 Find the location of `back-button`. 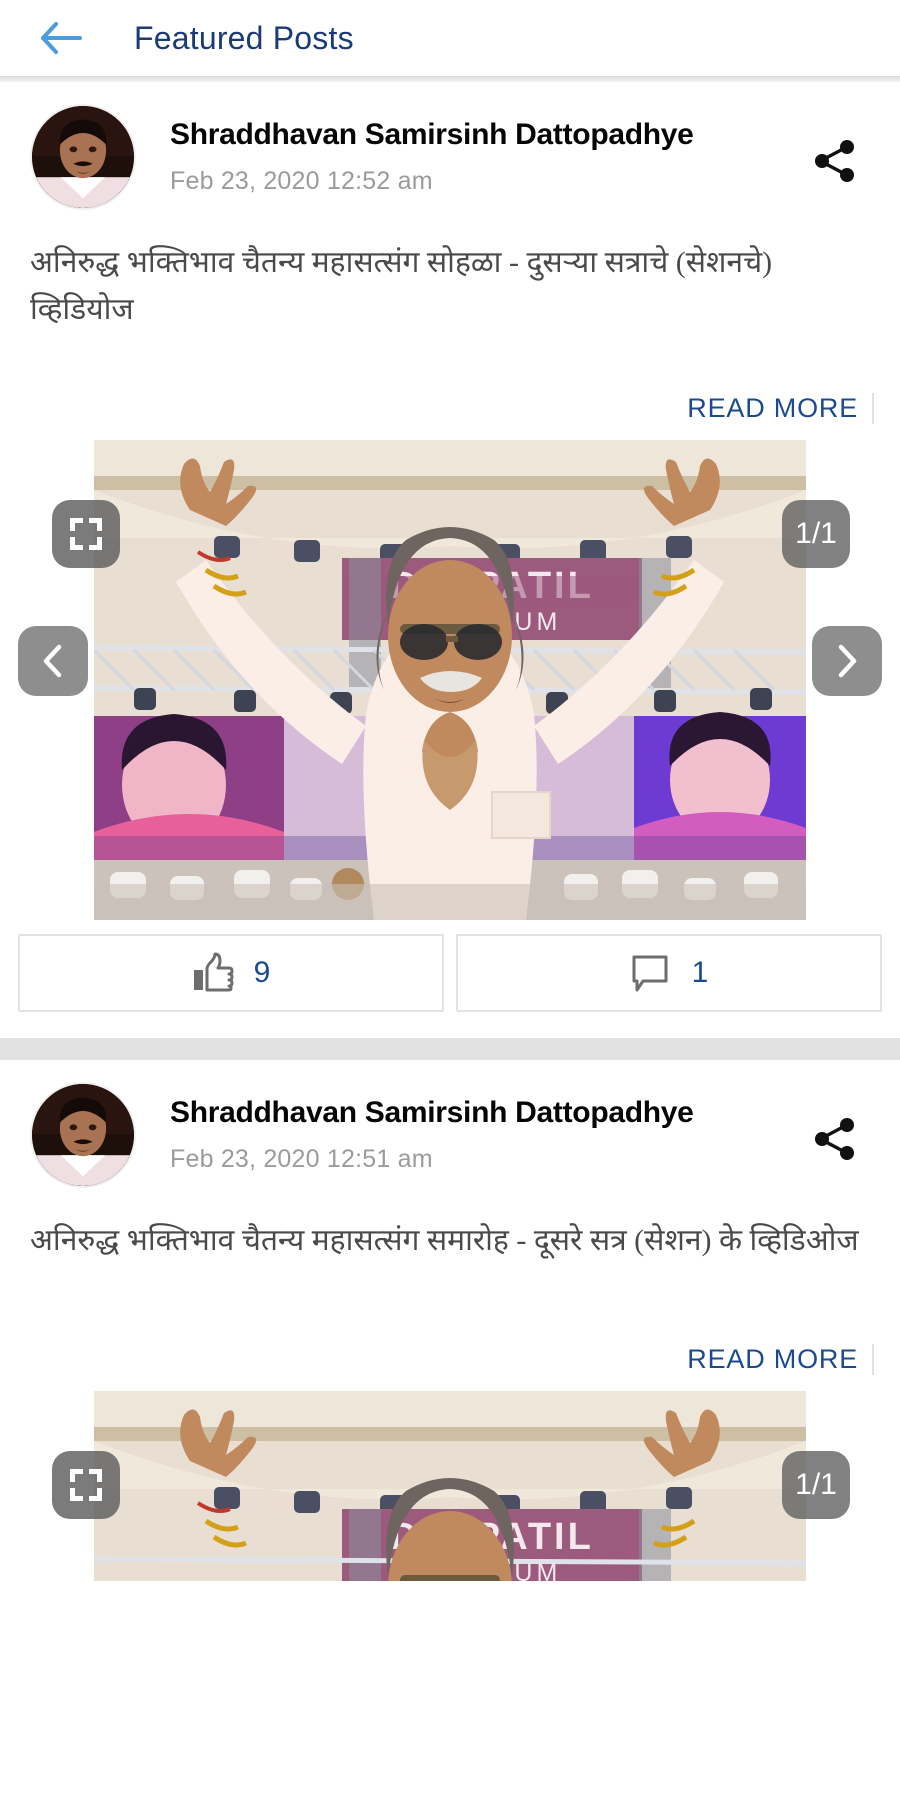

back-button is located at coordinates (61, 38).